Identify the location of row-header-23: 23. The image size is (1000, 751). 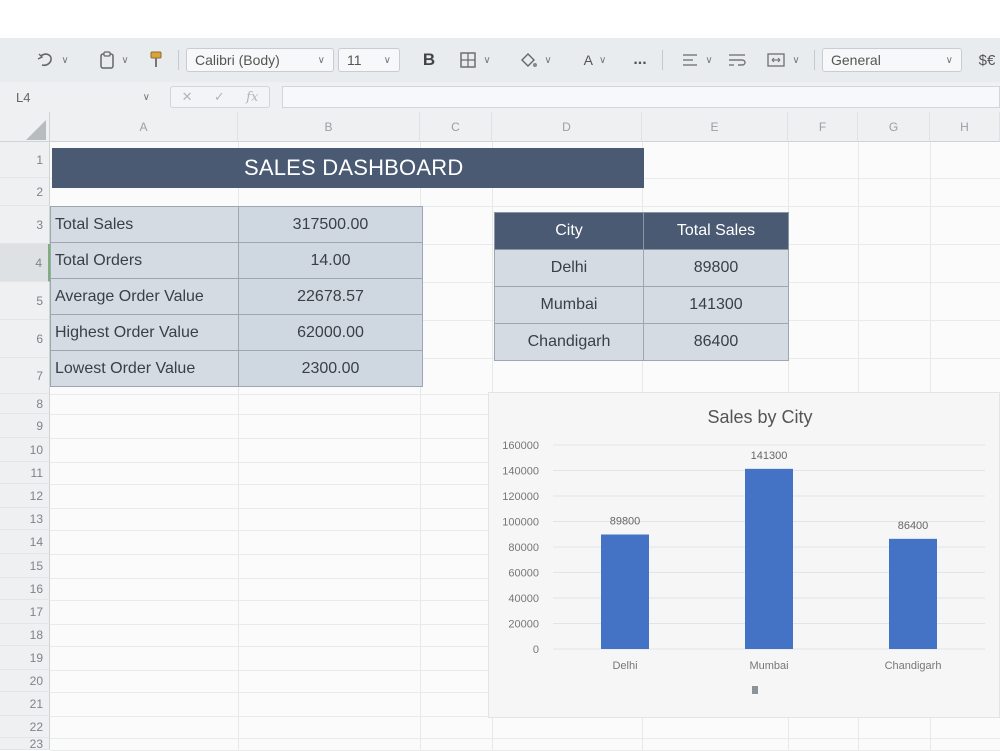
(25, 744).